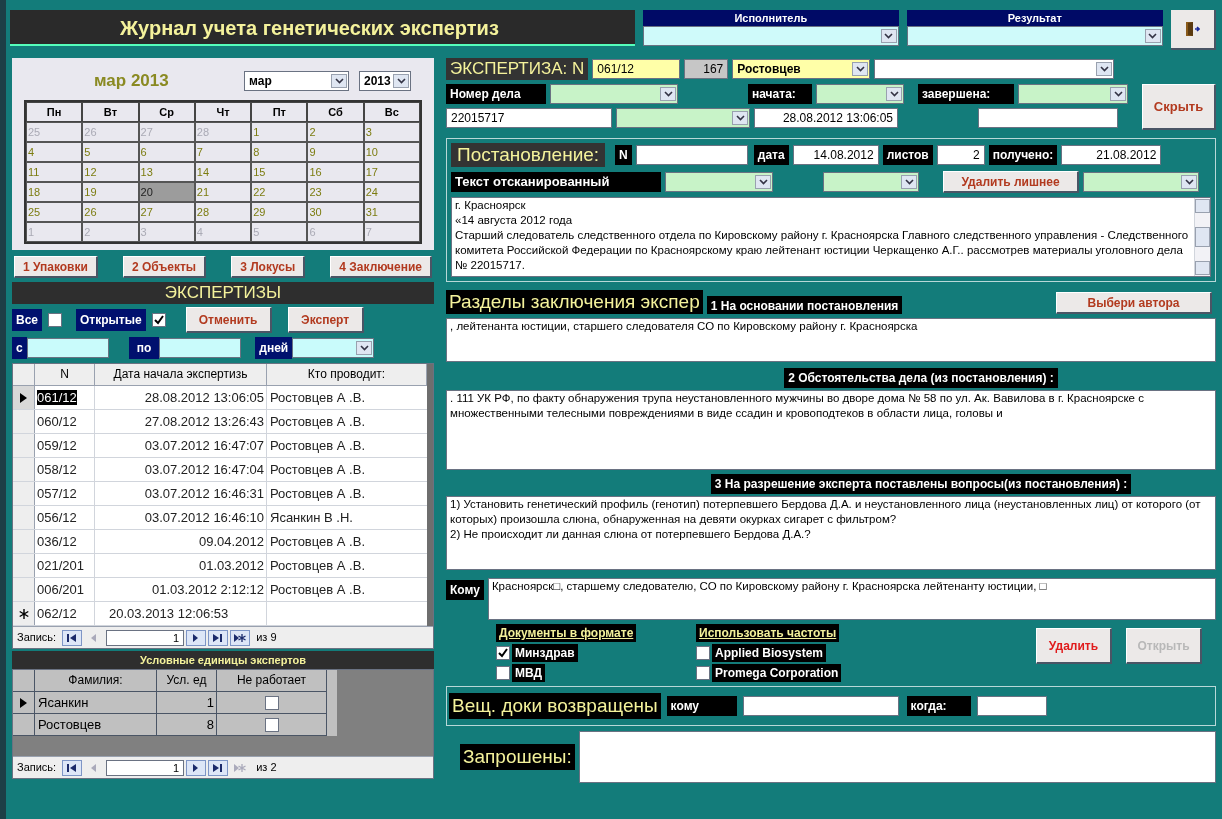  Describe the element at coordinates (335, 132) in the screenshot. I see `calendar-day: 2` at that location.